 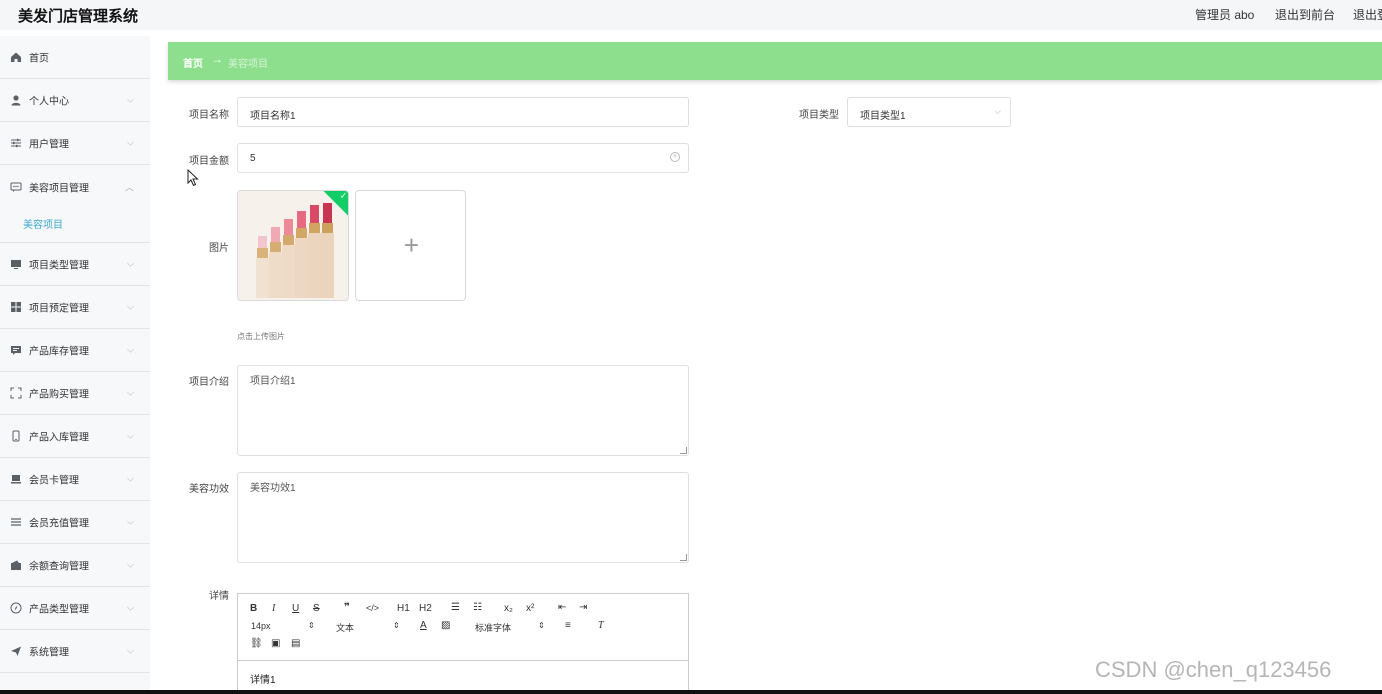 I want to click on sidebar-item-label: 产品类型管理, so click(x=59, y=610).